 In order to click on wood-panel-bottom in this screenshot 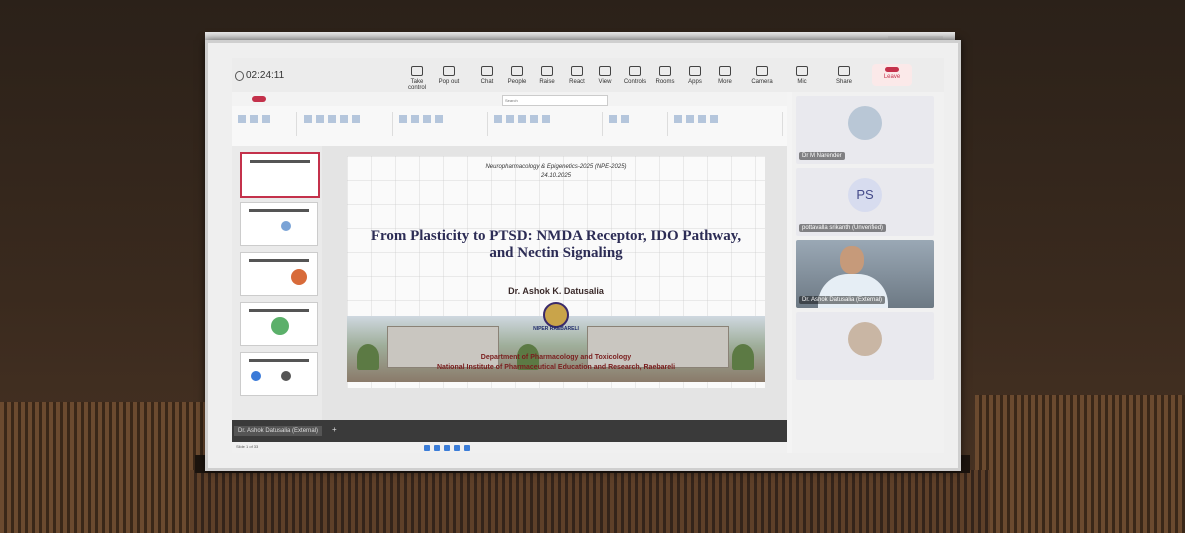, I will do `click(590, 501)`.